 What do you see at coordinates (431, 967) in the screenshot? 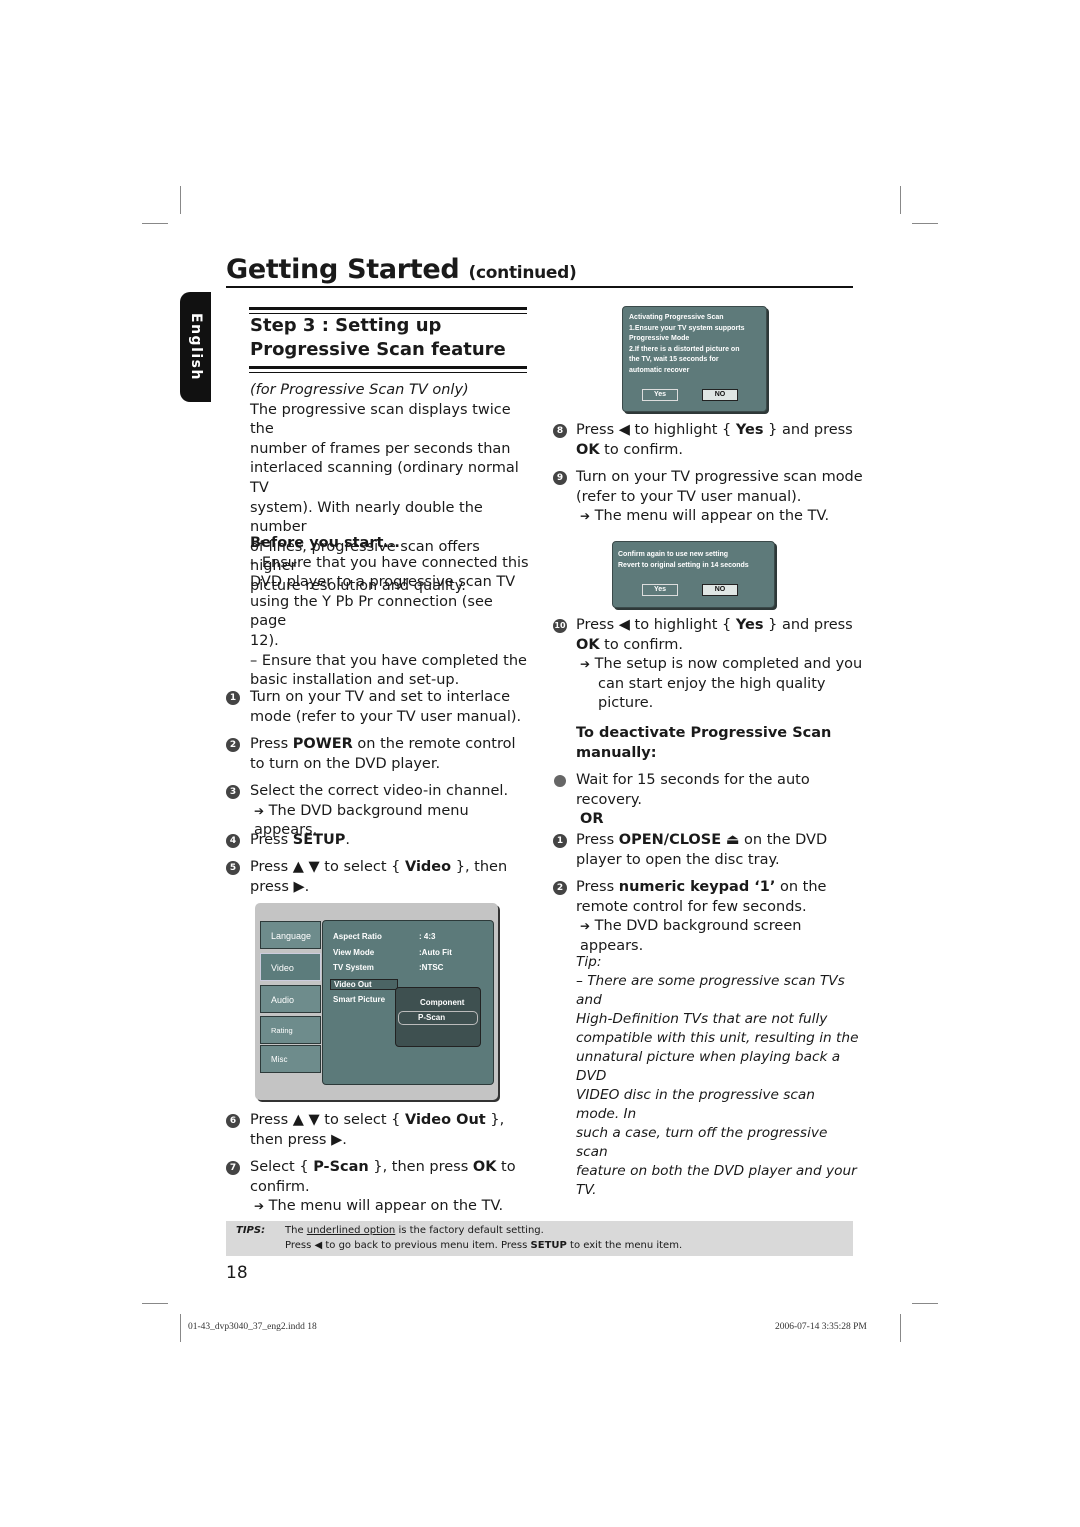
I see `menu-value-tv-system: :NTSC` at bounding box center [431, 967].